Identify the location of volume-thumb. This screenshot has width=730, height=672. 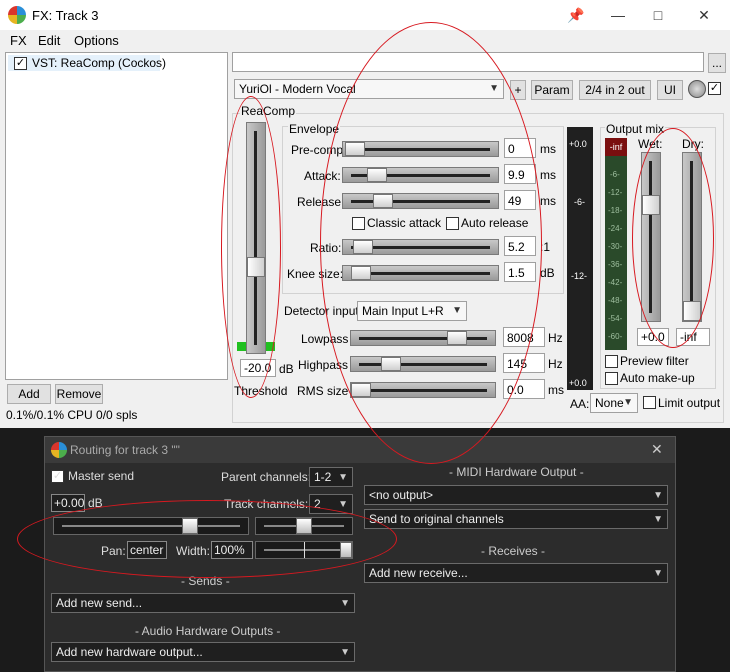
(190, 526).